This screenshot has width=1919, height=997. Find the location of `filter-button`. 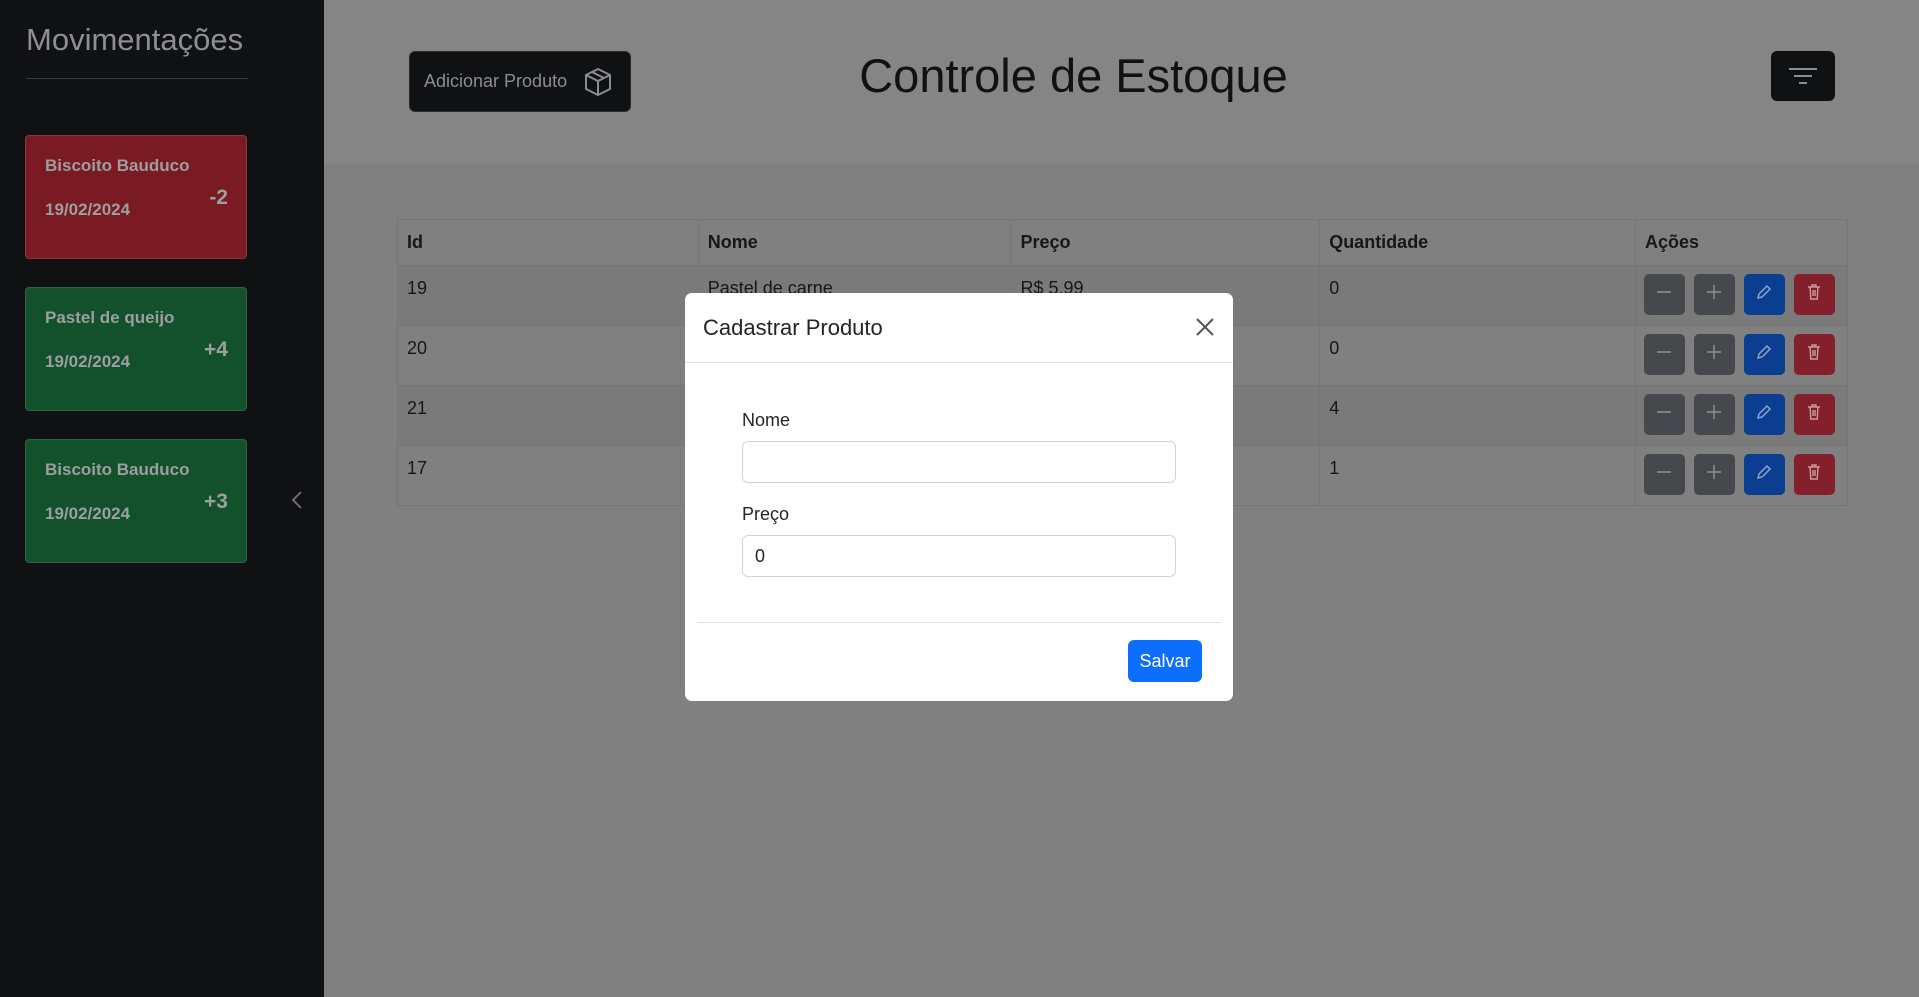

filter-button is located at coordinates (1803, 76).